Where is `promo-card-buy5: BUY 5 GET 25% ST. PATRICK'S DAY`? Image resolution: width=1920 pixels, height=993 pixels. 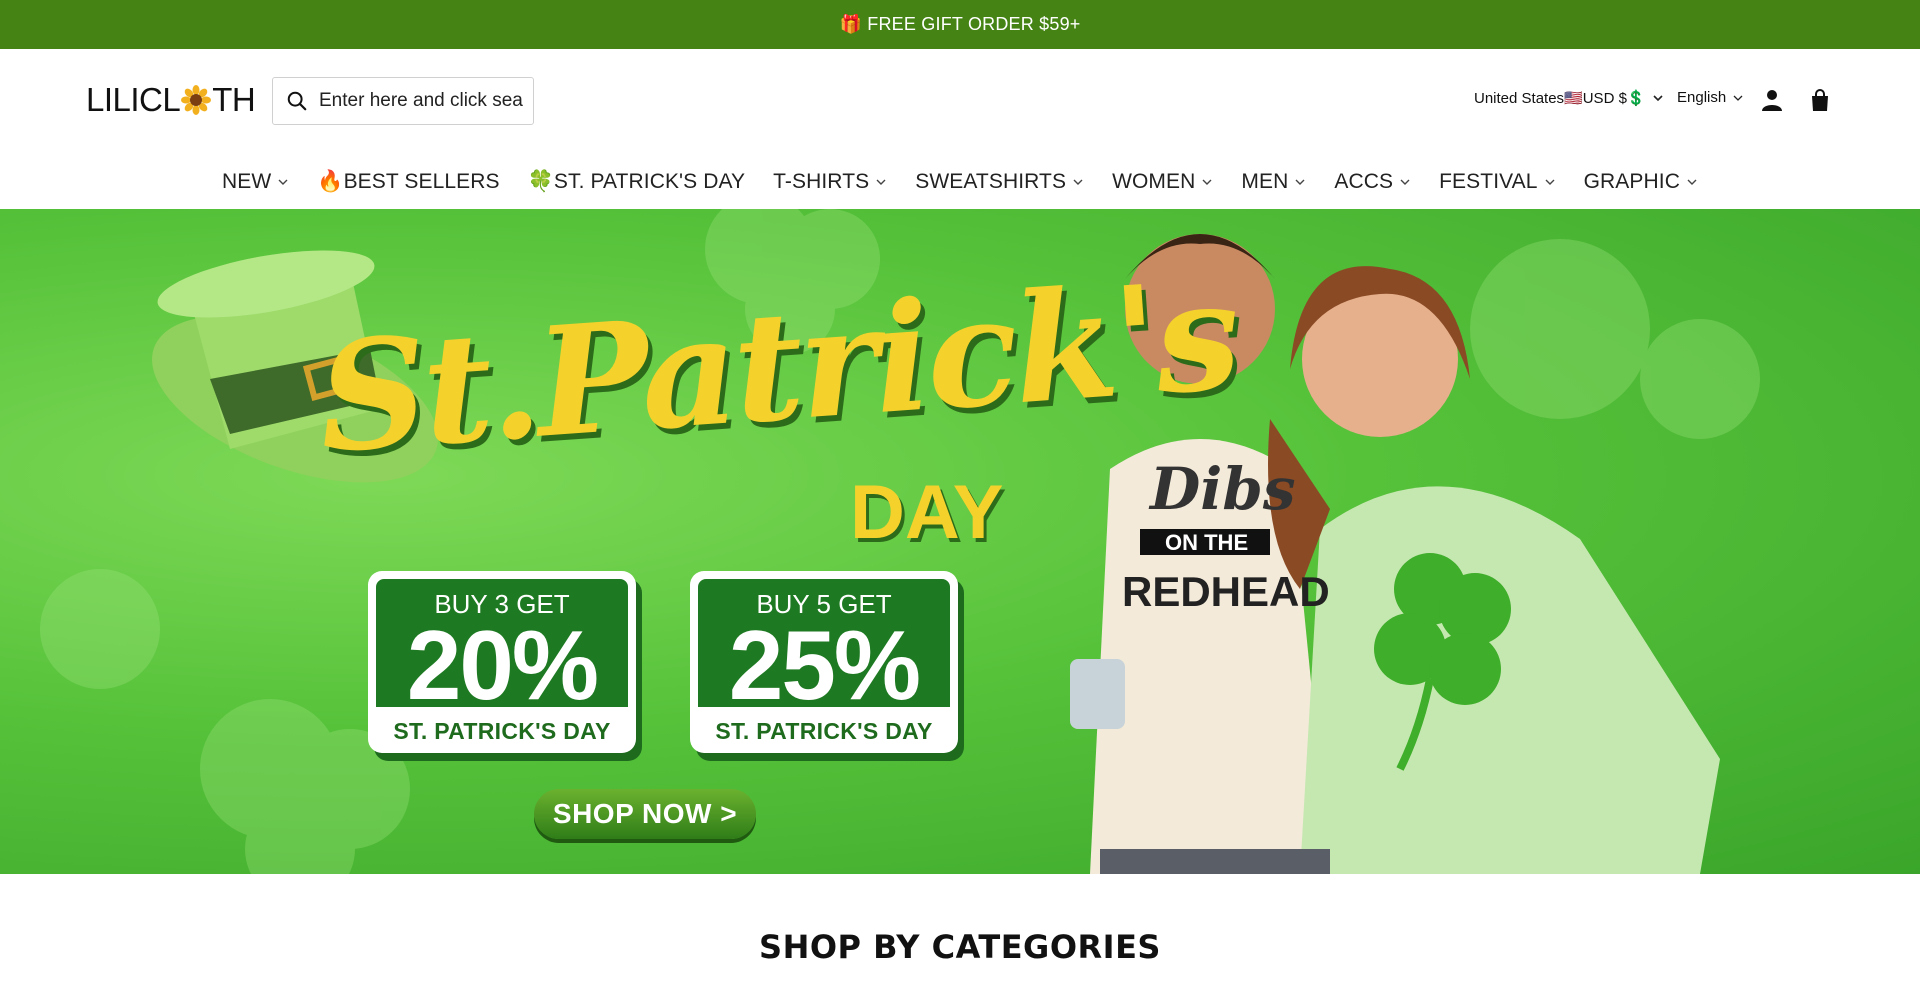 promo-card-buy5: BUY 5 GET 25% ST. PATRICK'S DAY is located at coordinates (824, 662).